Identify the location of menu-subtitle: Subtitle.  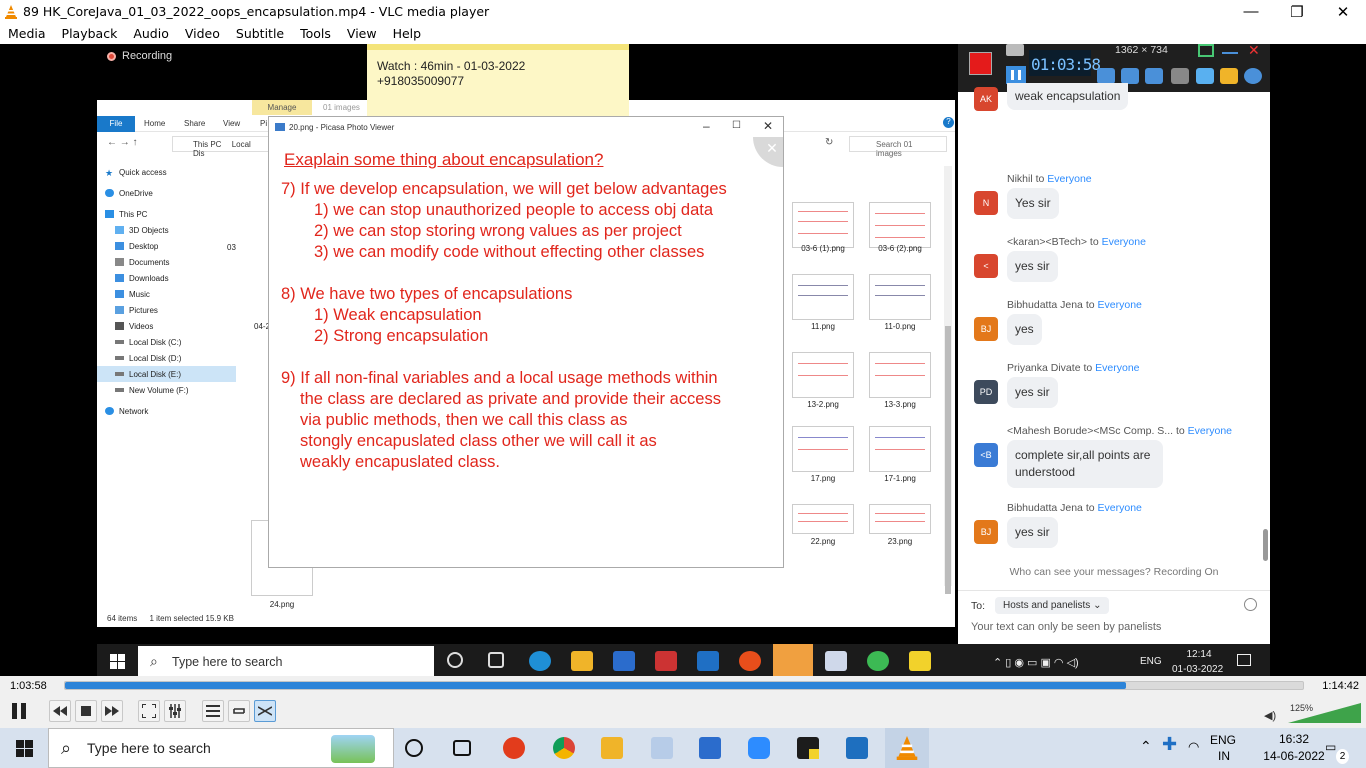
(260, 33).